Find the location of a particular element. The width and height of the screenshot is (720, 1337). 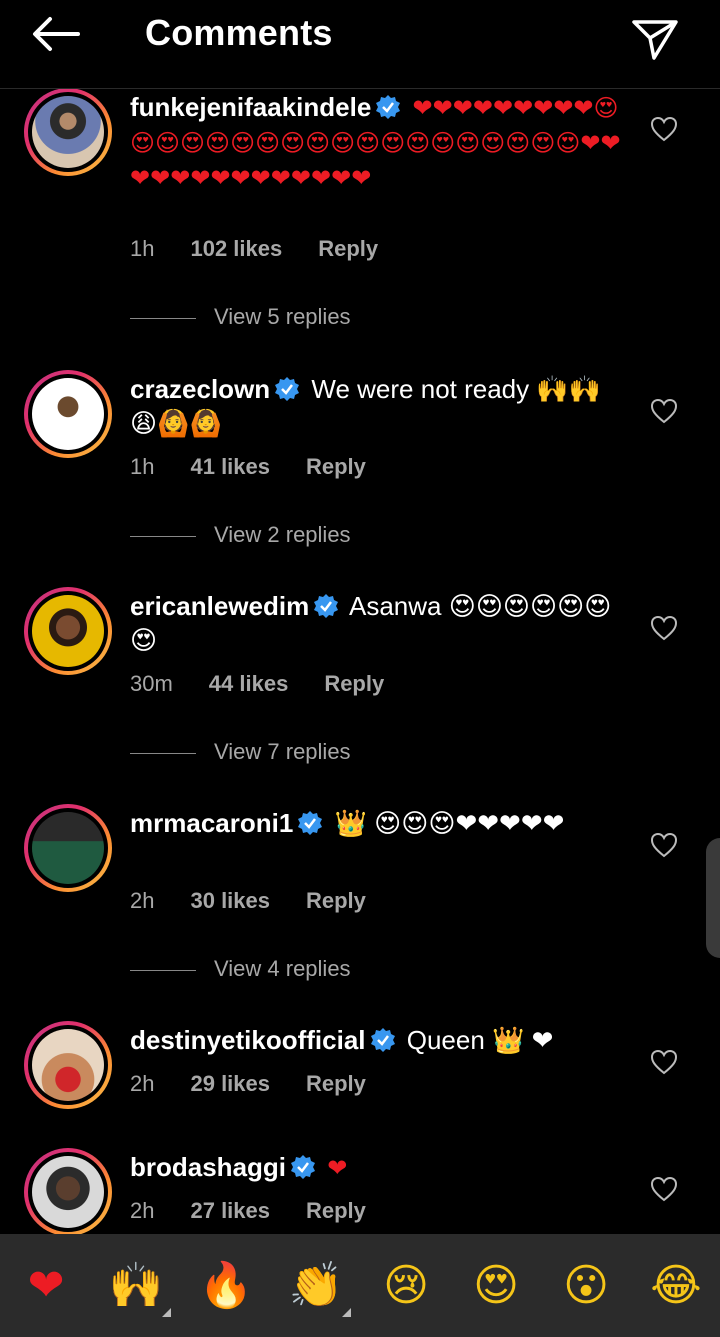

comment-likes: 27 likes is located at coordinates (230, 1210).